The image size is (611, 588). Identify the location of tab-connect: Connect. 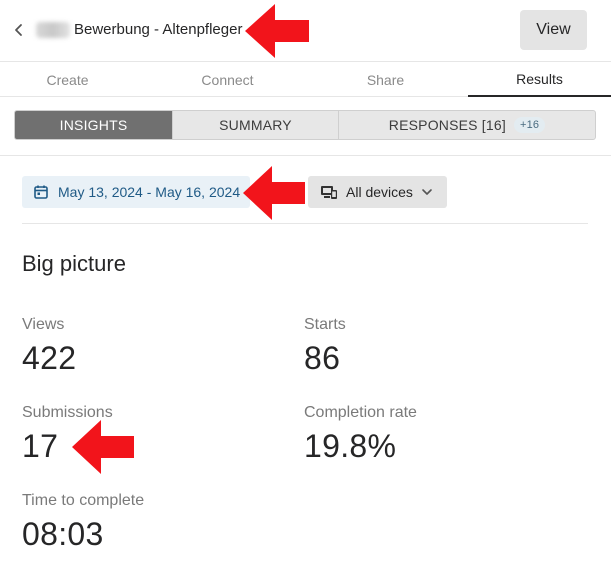
(227, 79).